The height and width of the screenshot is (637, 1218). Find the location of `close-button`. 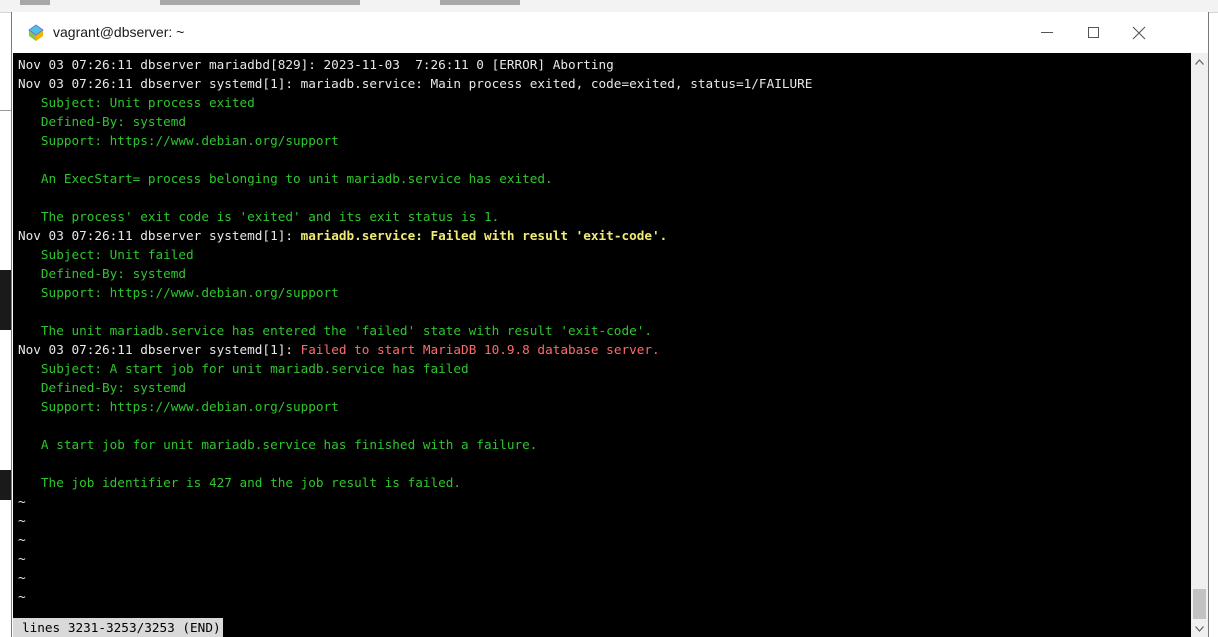

close-button is located at coordinates (1139, 32).